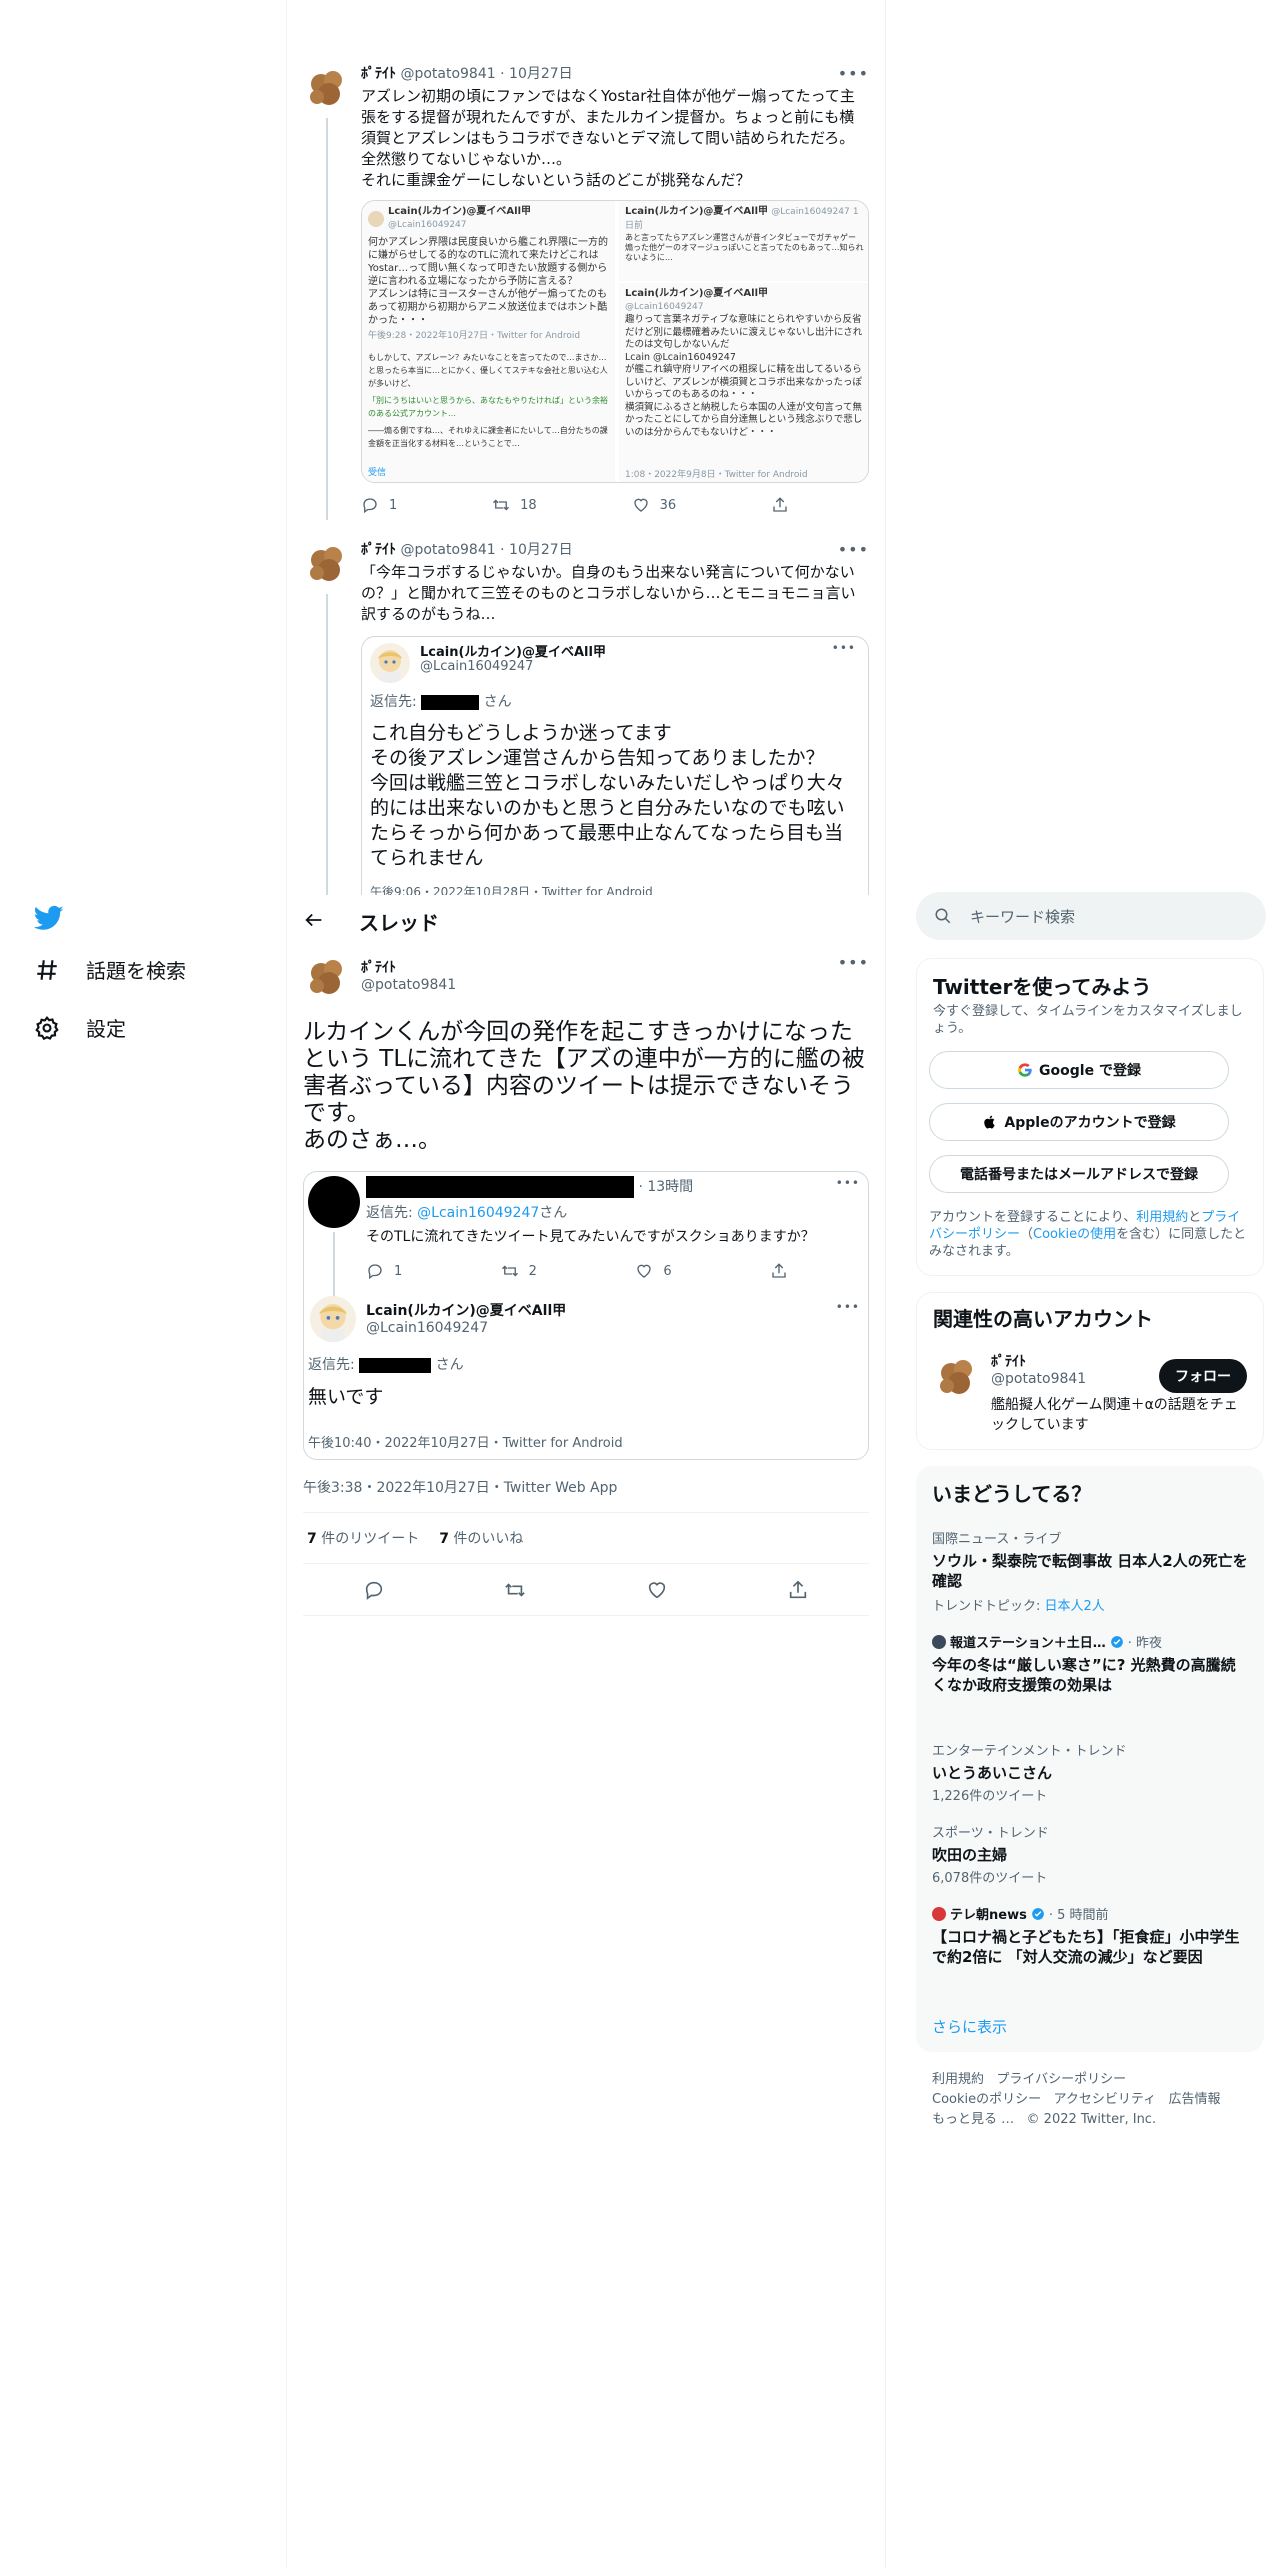 This screenshot has width=1284, height=2568. Describe the element at coordinates (1074, 1234) in the screenshot. I see `cookie-link: Cookieの使用` at that location.